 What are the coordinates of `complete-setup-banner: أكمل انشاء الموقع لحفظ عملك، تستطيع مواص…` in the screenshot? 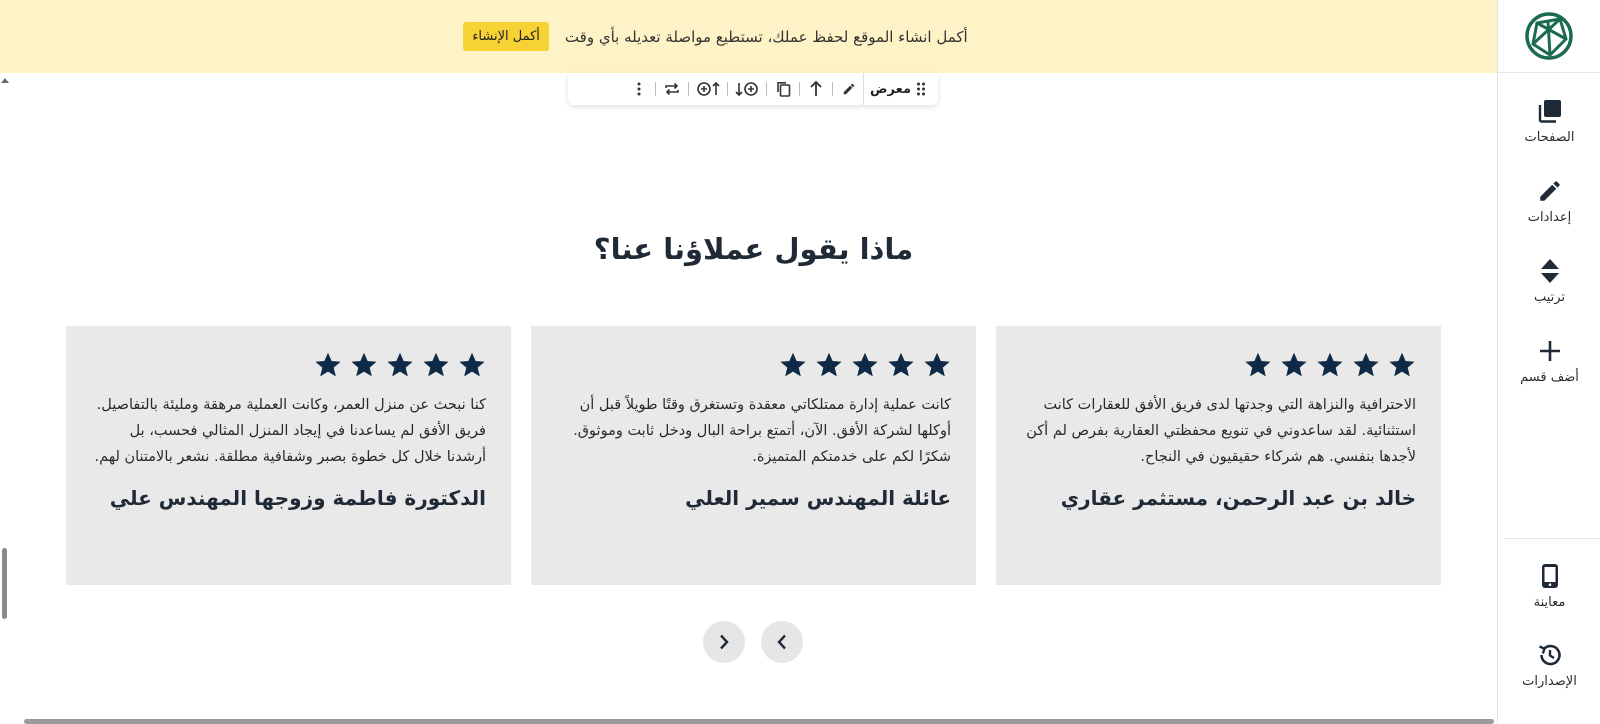 It's located at (748, 36).